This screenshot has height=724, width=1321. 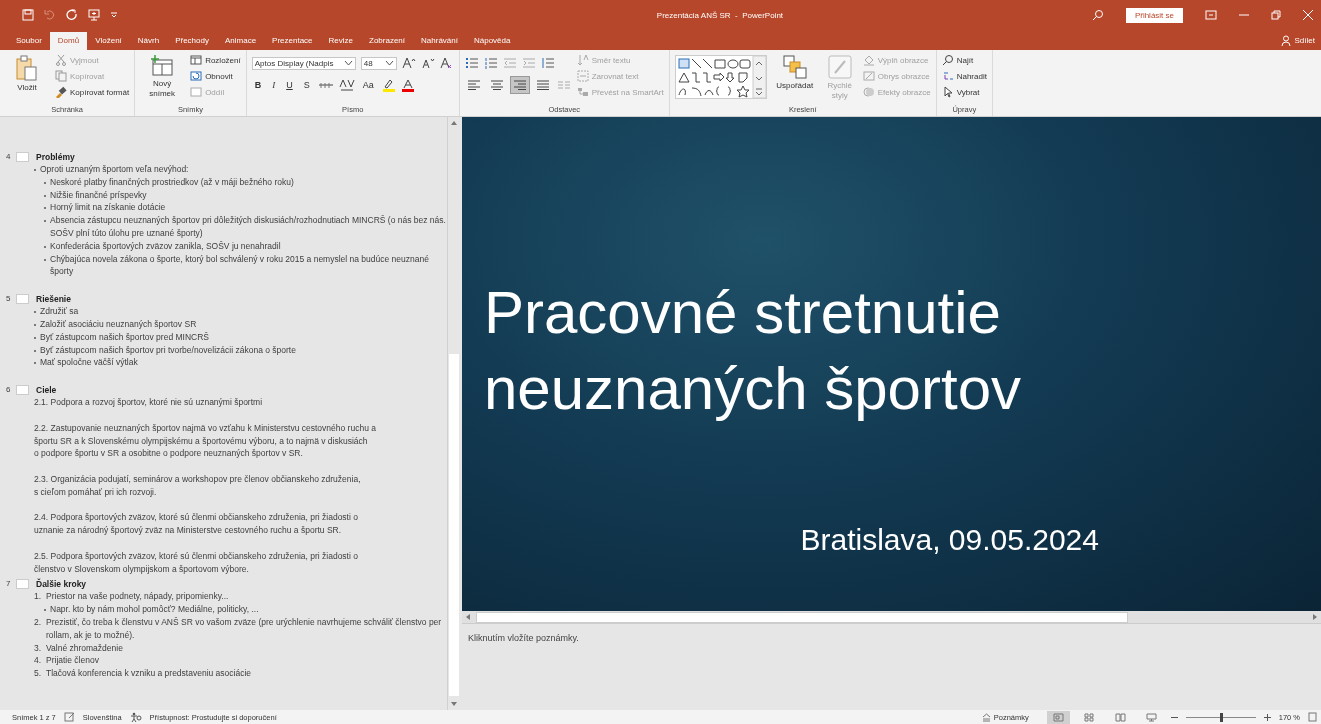 What do you see at coordinates (274, 85) in the screenshot?
I see `format-button: I` at bounding box center [274, 85].